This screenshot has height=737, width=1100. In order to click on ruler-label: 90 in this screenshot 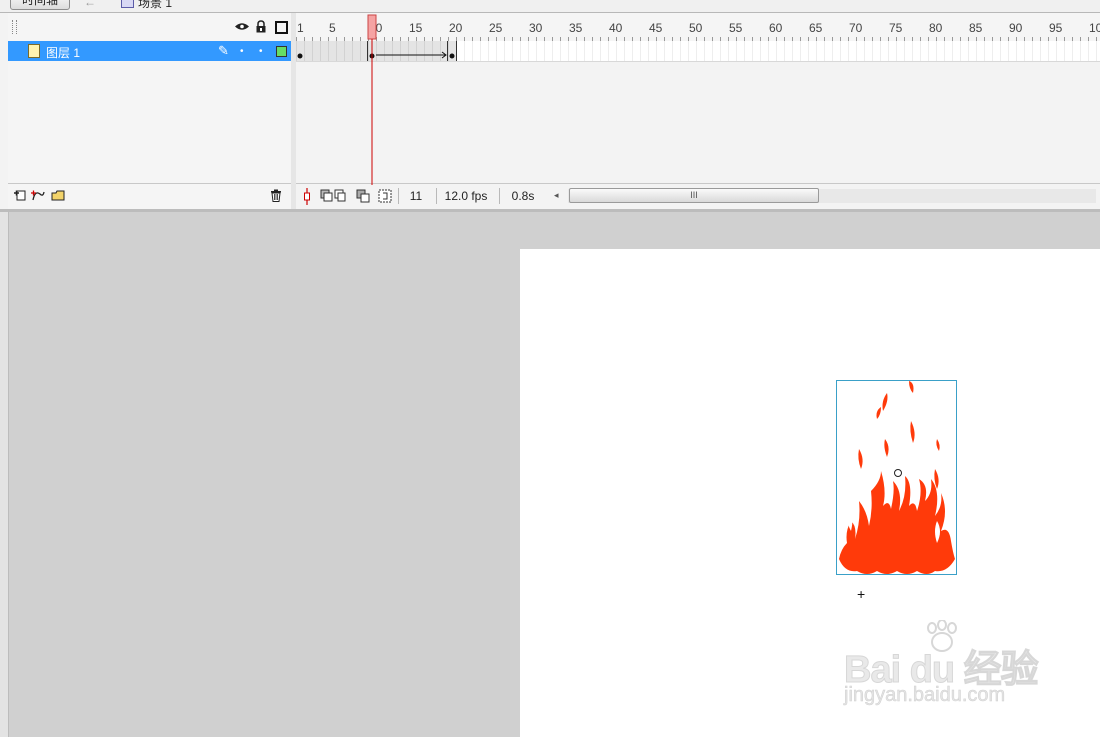, I will do `click(1016, 28)`.